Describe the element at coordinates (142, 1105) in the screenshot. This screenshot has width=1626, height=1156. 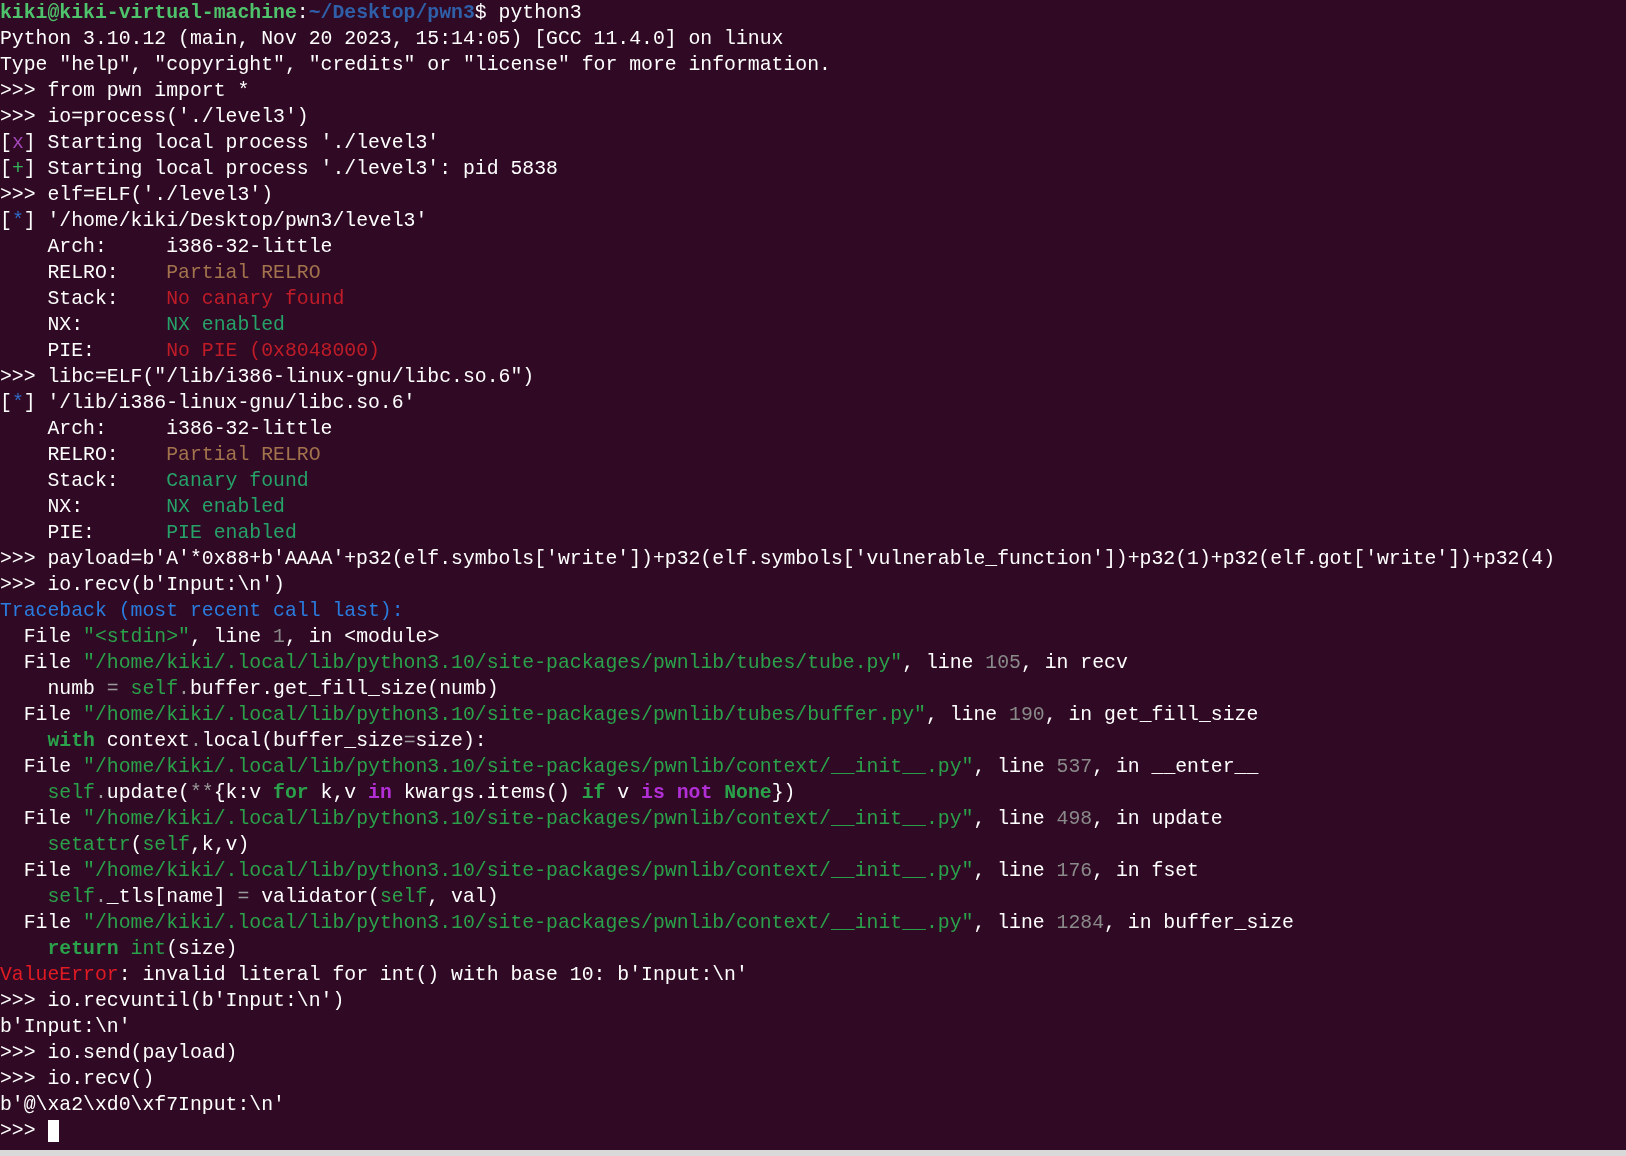
I see `terminal-line: b'@\xa2\xd0\xf7Input:\n'` at that location.